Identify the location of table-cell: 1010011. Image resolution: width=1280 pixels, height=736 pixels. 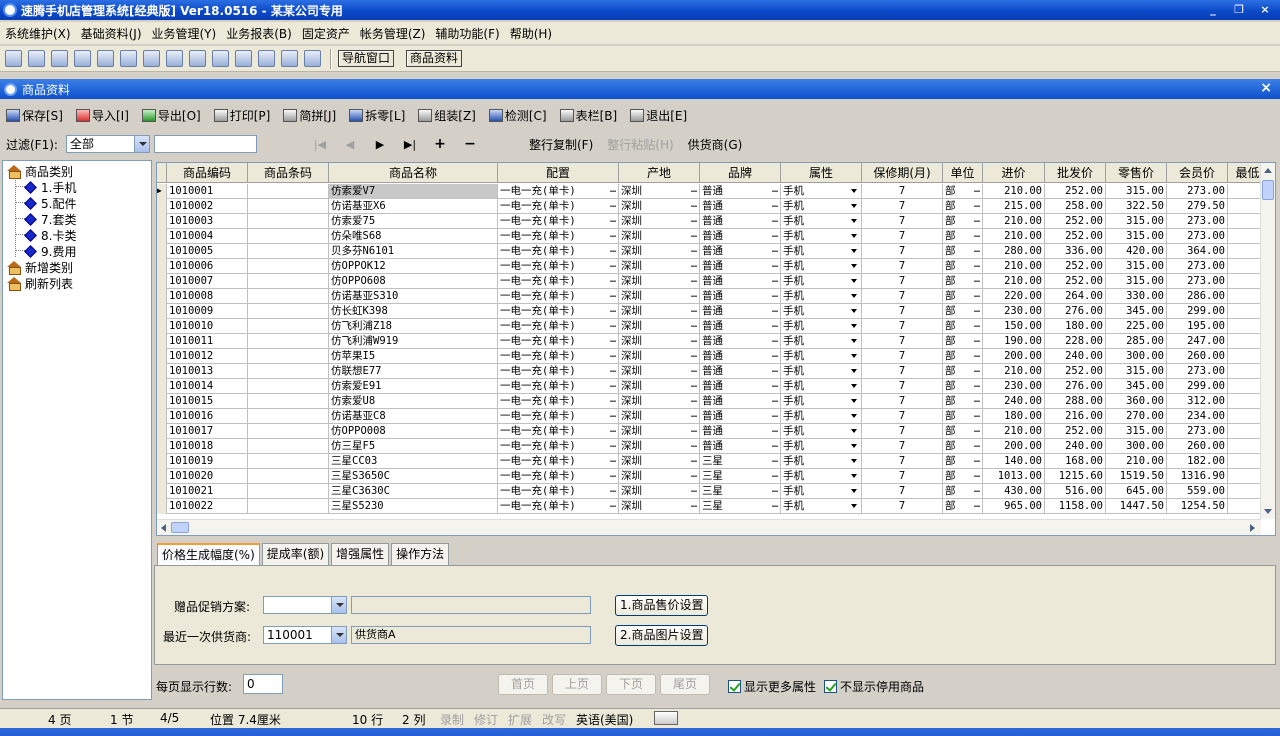
(207, 341).